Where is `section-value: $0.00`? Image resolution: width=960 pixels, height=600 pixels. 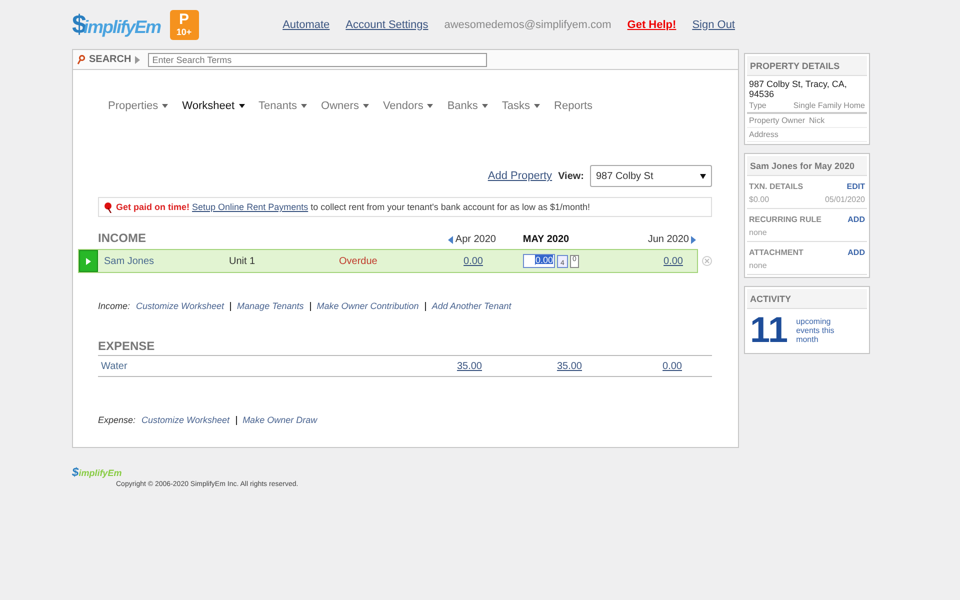 section-value: $0.00 is located at coordinates (759, 199).